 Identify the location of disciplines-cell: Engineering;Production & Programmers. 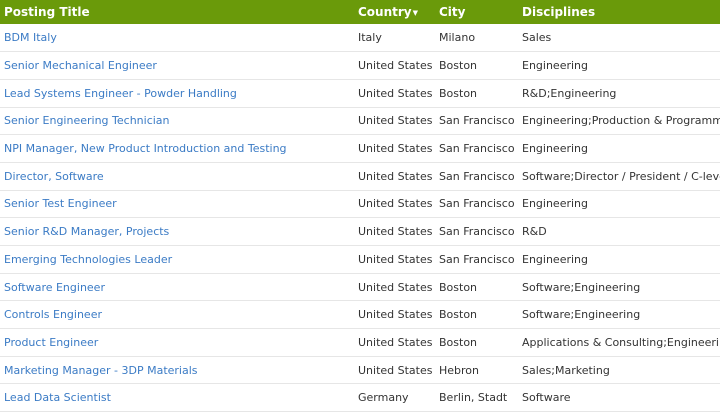
(621, 121).